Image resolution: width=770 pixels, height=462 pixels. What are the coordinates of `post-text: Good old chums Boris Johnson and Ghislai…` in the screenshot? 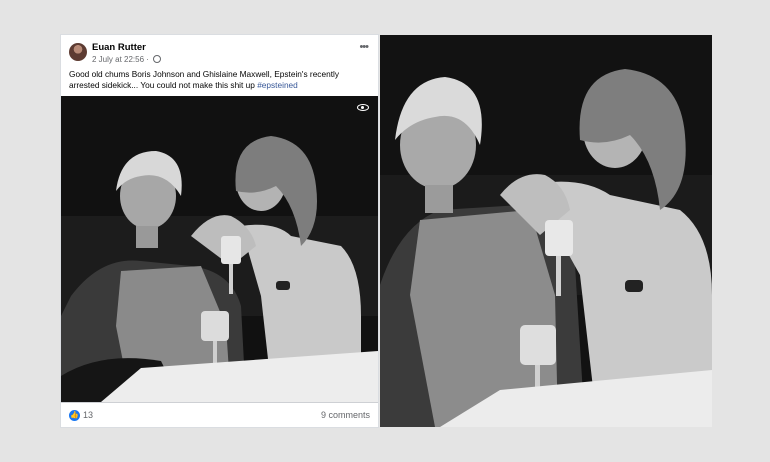 It's located at (219, 80).